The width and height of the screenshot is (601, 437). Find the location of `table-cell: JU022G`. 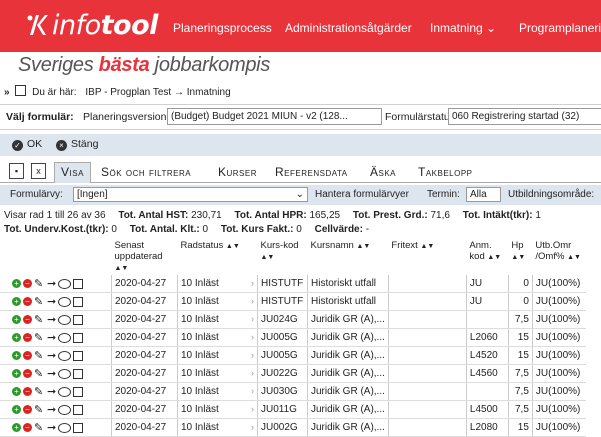

table-cell: JU022G is located at coordinates (282, 373).